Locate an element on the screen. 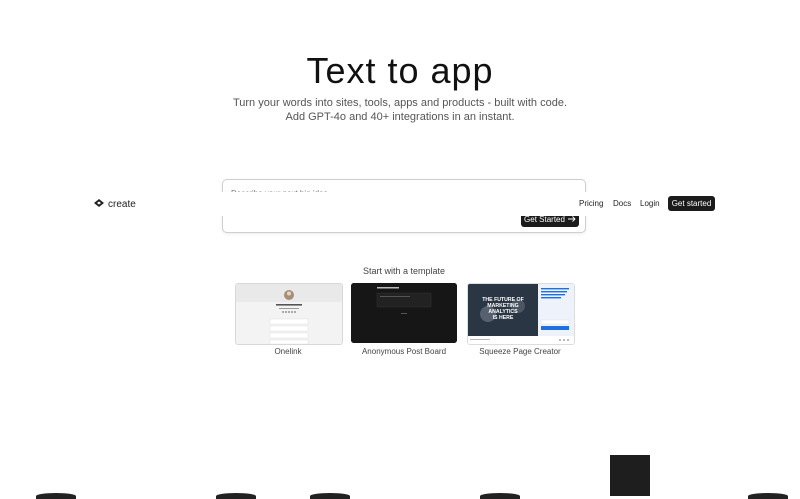  nav-link-pricing: Pricing is located at coordinates (591, 203).